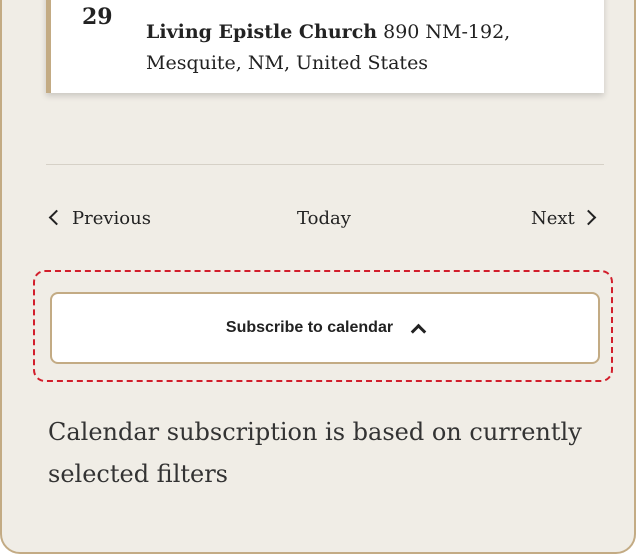  I want to click on previous-label: Previous, so click(111, 218).